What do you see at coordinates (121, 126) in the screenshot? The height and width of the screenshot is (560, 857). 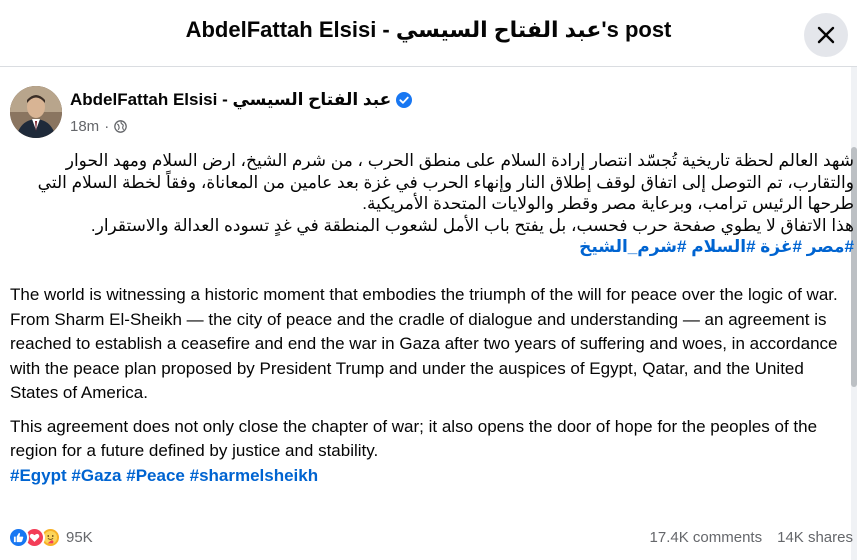 I see `globe-icon` at bounding box center [121, 126].